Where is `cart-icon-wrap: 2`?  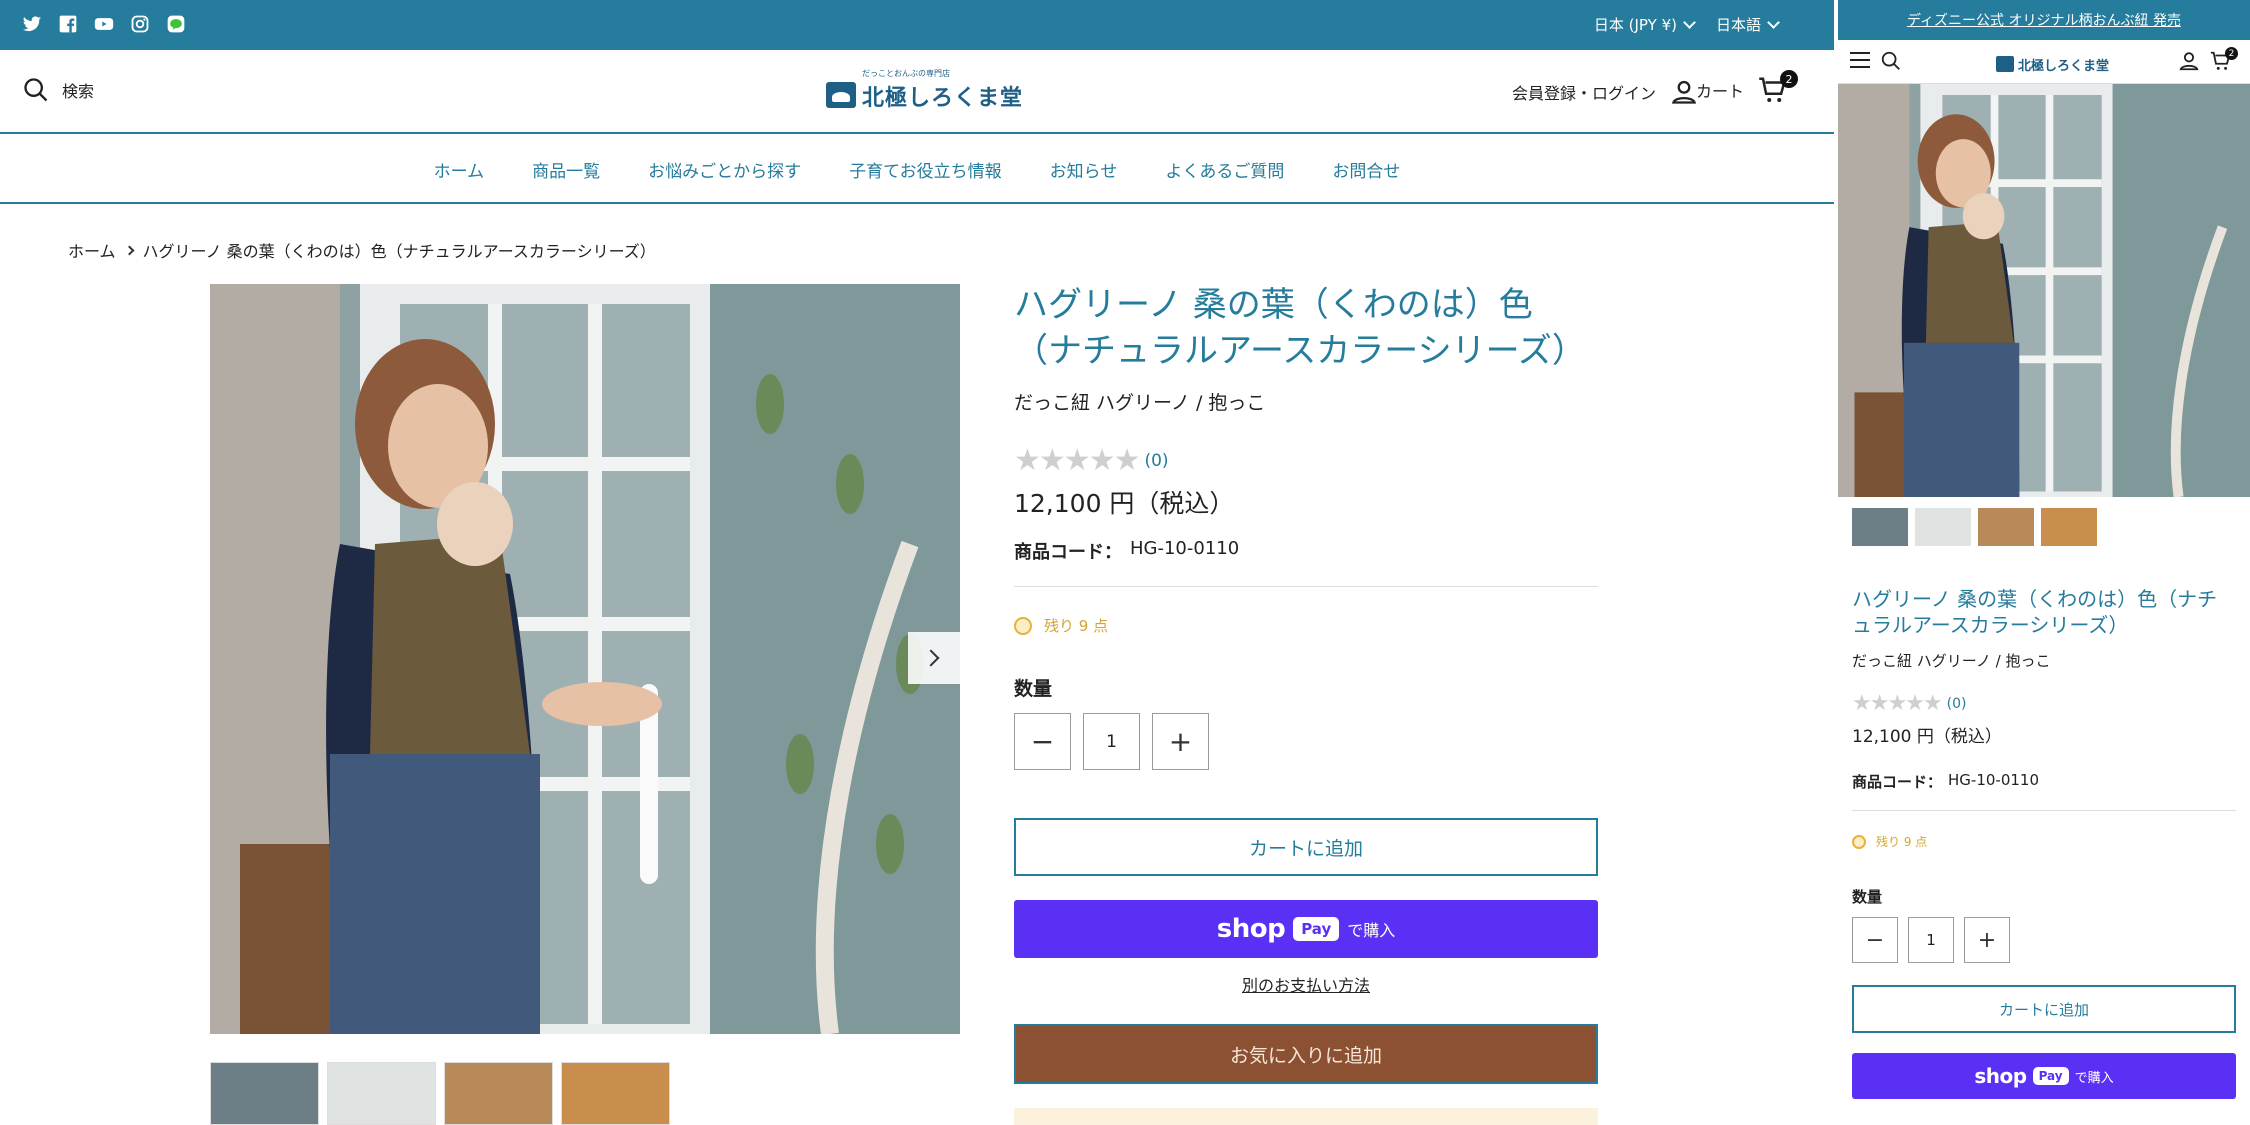
cart-icon-wrap: 2 is located at coordinates (1778, 88).